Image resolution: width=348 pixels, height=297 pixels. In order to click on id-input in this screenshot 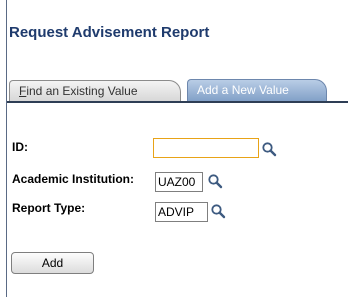, I will do `click(206, 148)`.